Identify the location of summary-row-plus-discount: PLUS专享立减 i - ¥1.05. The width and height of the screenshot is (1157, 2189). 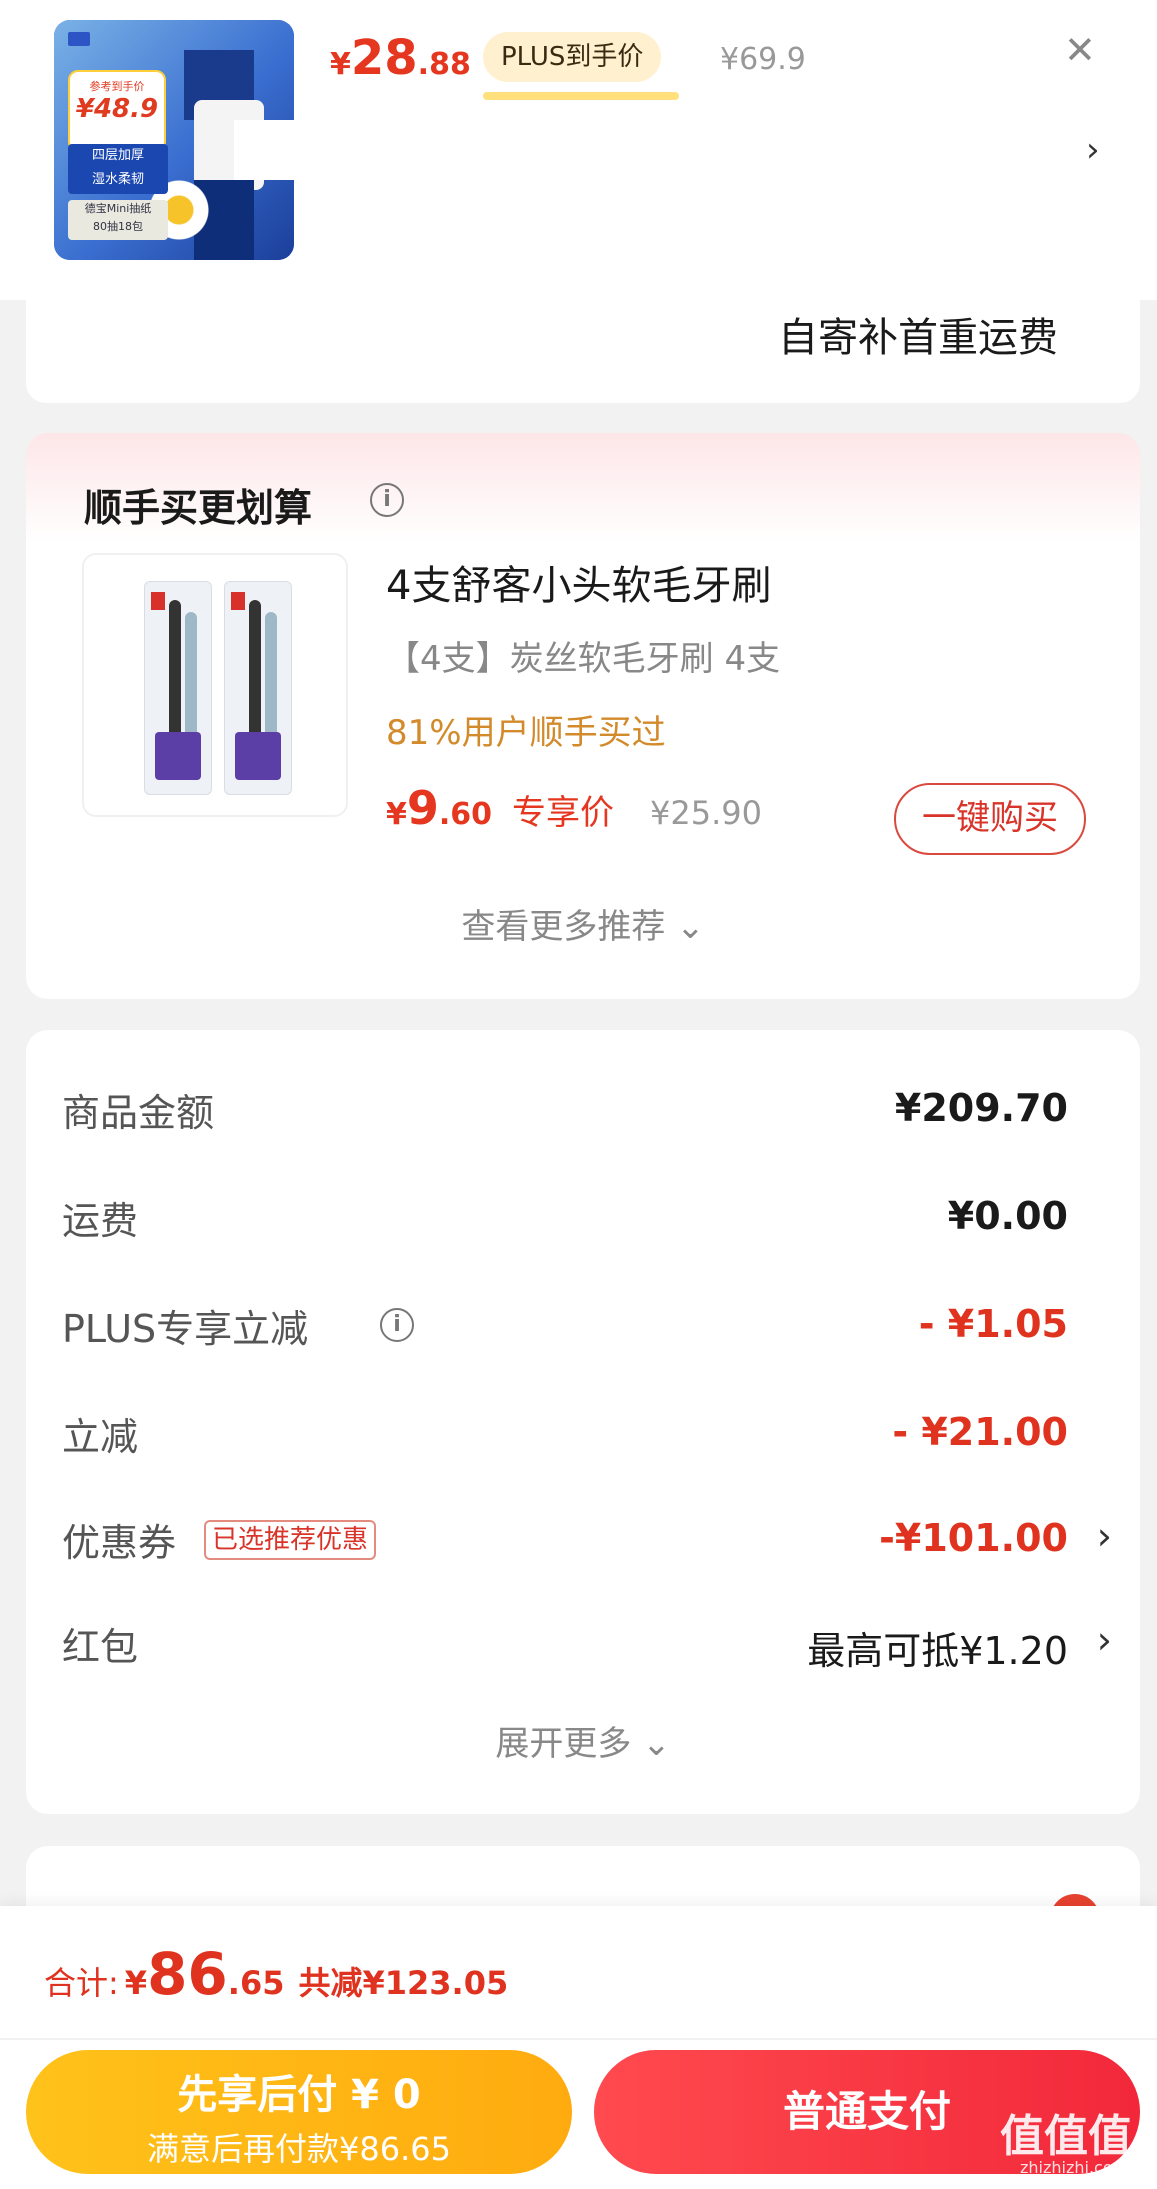
(565, 1326).